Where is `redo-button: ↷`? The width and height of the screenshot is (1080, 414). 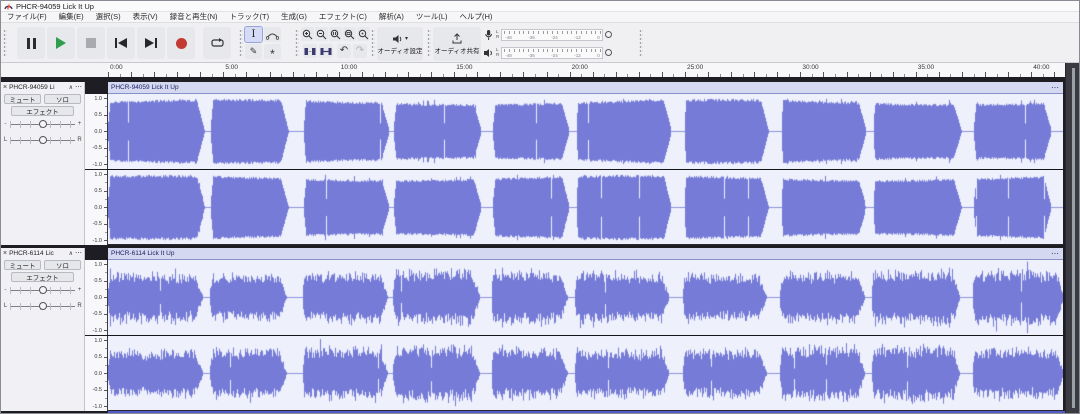
redo-button: ↷ is located at coordinates (360, 51).